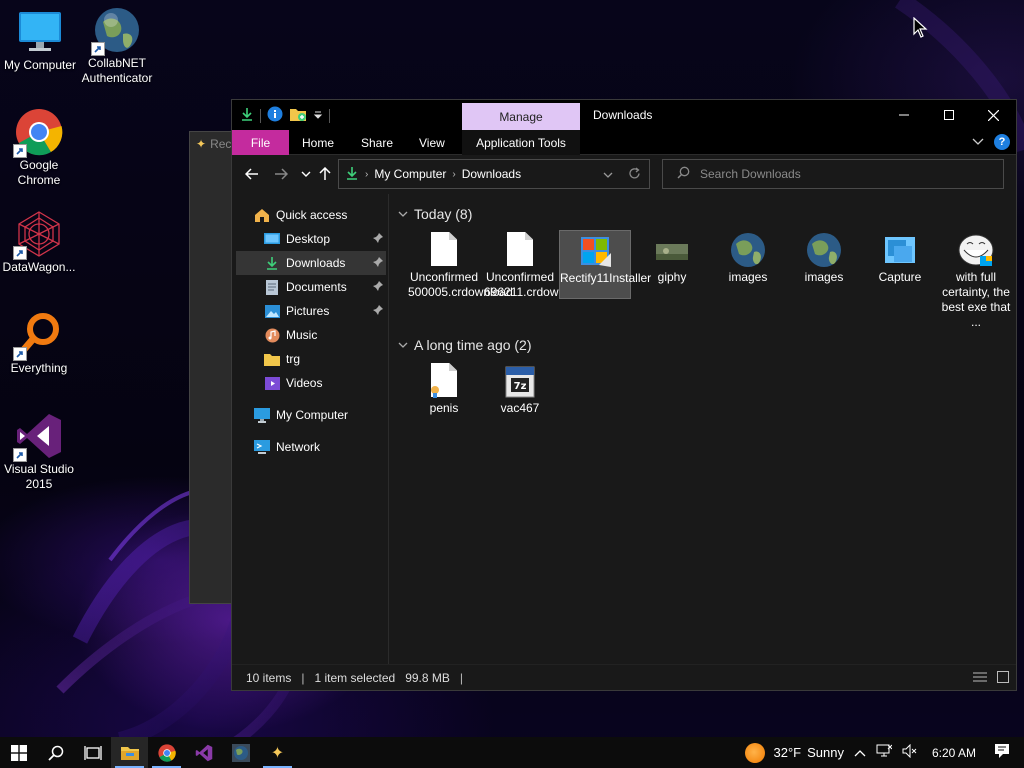 This screenshot has width=1024, height=768. What do you see at coordinates (444, 388) in the screenshot?
I see `file-item: penis` at bounding box center [444, 388].